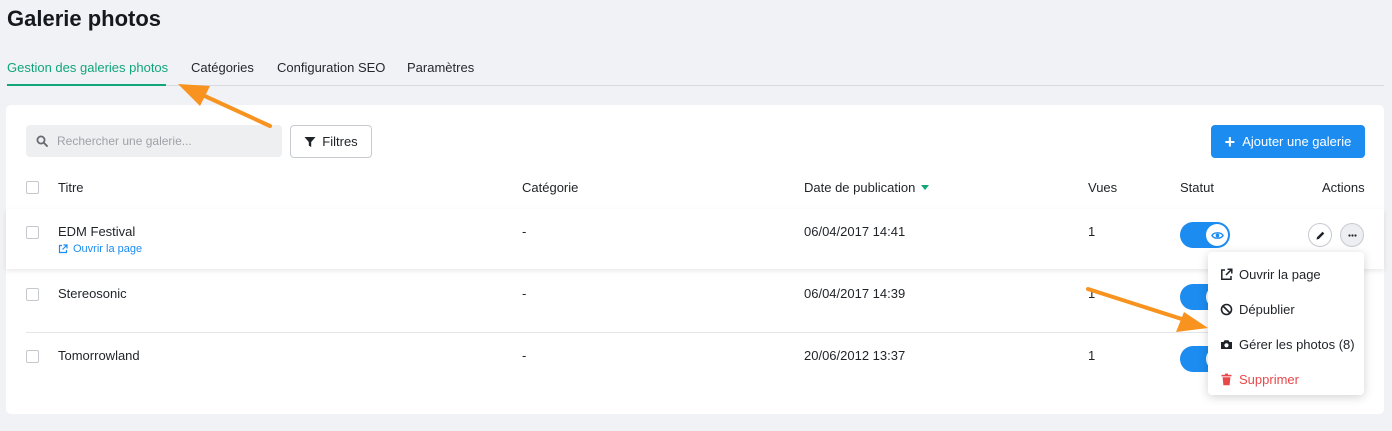 The width and height of the screenshot is (1392, 431). What do you see at coordinates (1102, 187) in the screenshot?
I see `column-header-views: Vues` at bounding box center [1102, 187].